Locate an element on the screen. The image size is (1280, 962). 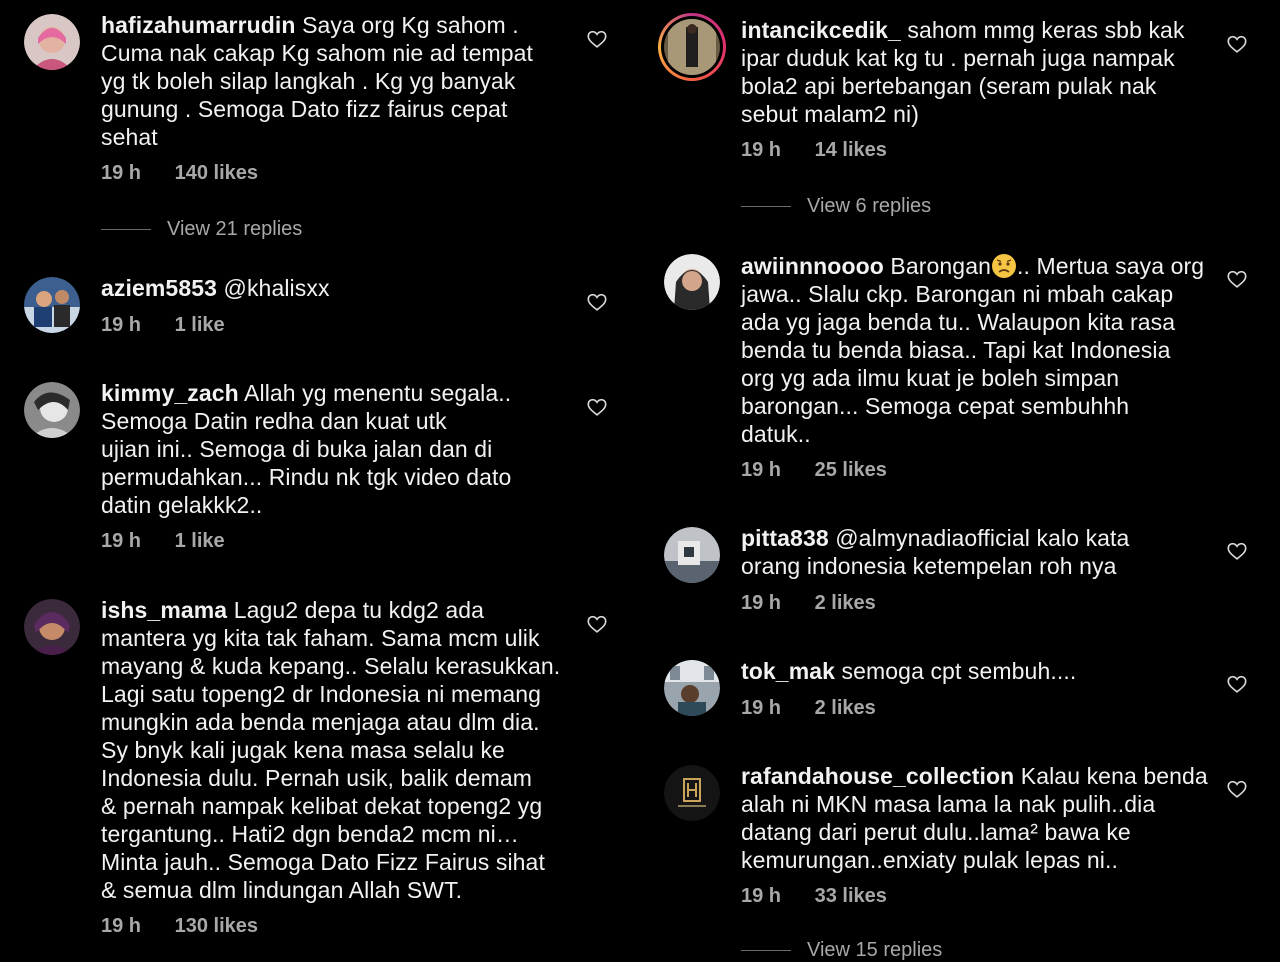
comment-line: Semoga Datin redha dan kuat utk is located at coordinates (274, 421).